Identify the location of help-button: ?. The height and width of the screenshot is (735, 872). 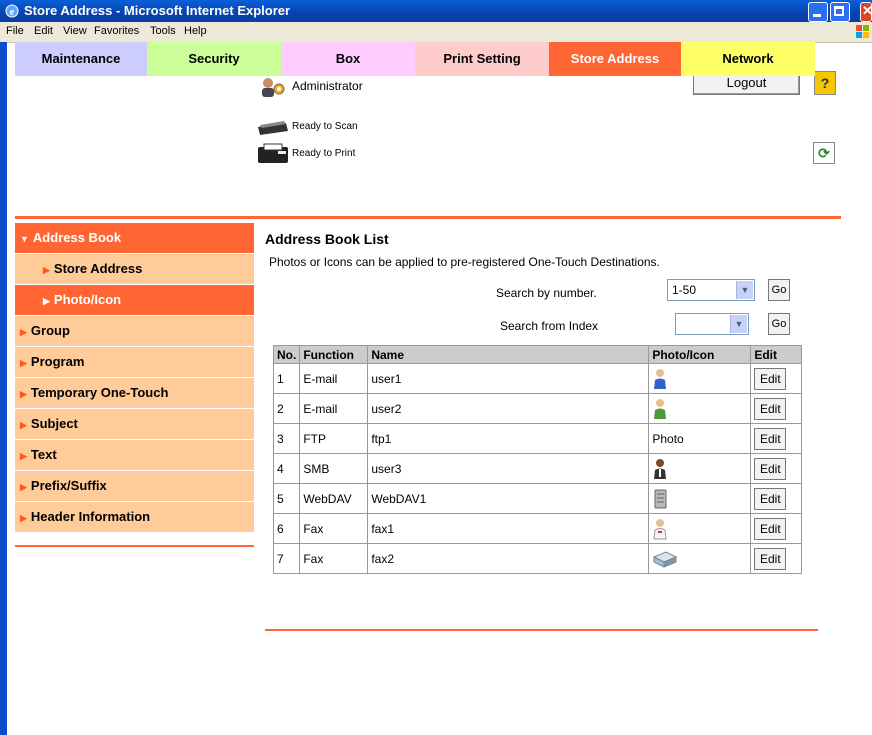
(825, 83).